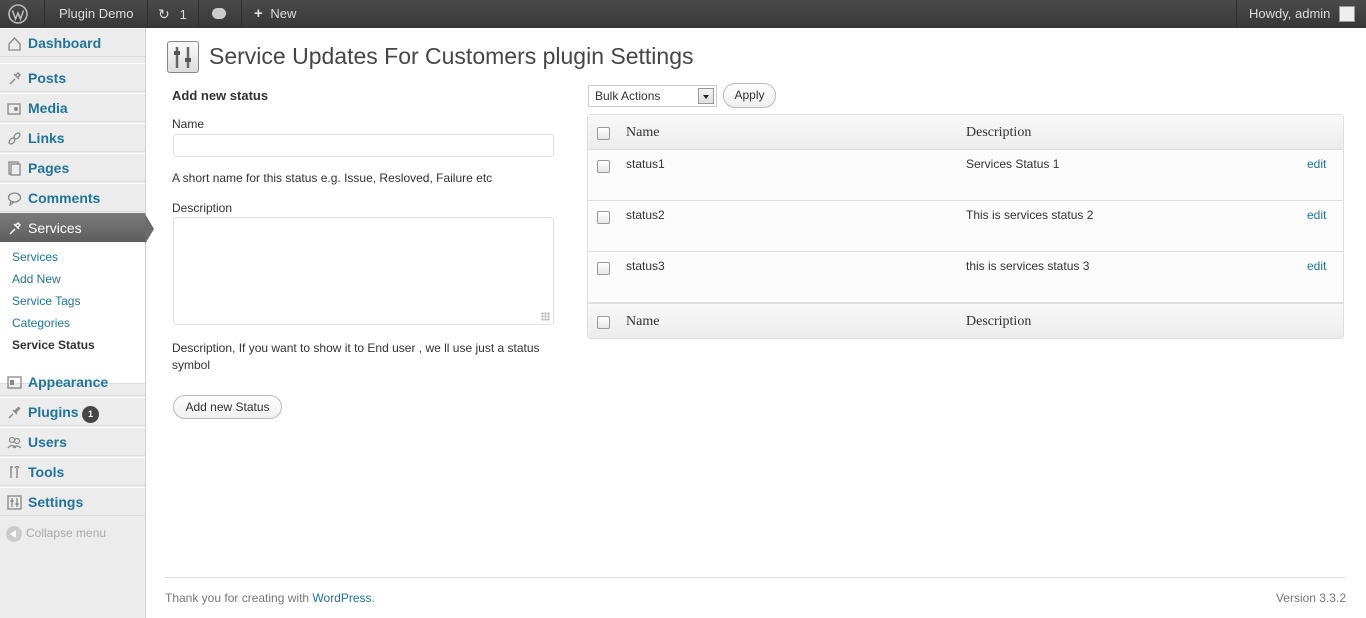 This screenshot has height=618, width=1366. Describe the element at coordinates (90, 414) in the screenshot. I see `plugins-update-badge: 1` at that location.